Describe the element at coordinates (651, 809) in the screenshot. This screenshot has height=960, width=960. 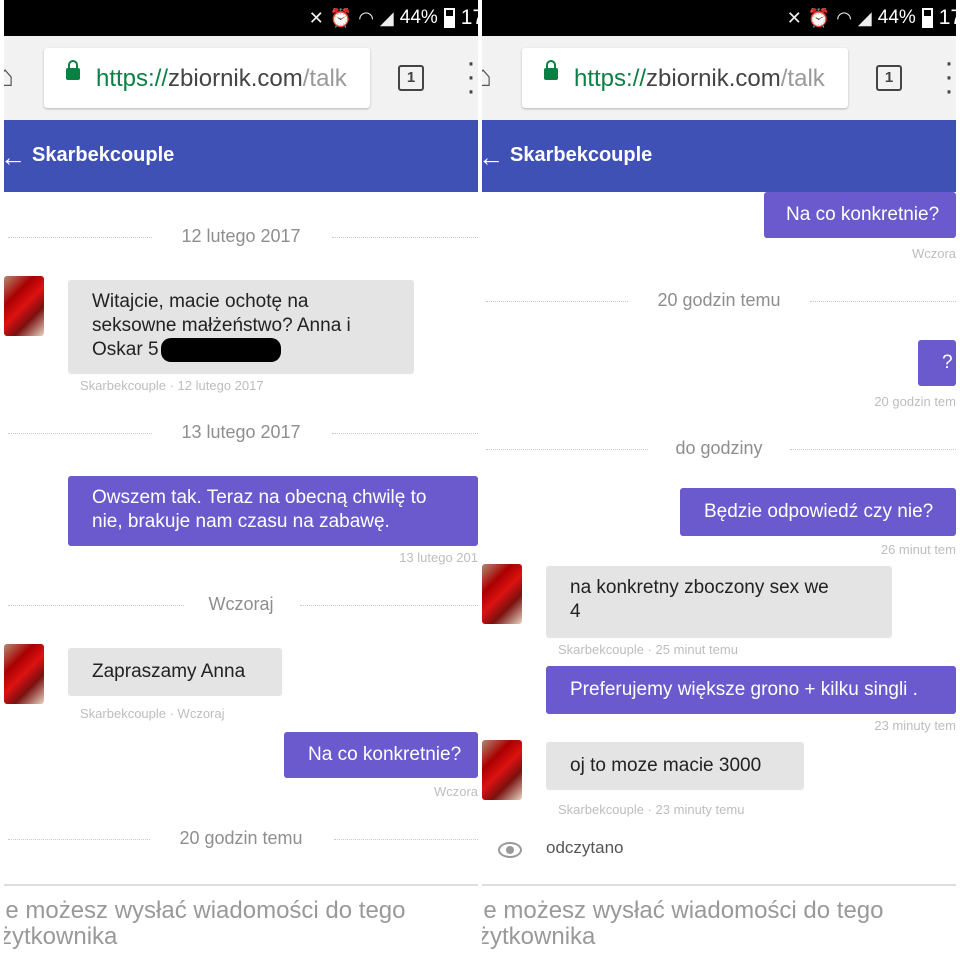
I see `message-meta: Skarbekcouple · 23 minuty temu` at that location.